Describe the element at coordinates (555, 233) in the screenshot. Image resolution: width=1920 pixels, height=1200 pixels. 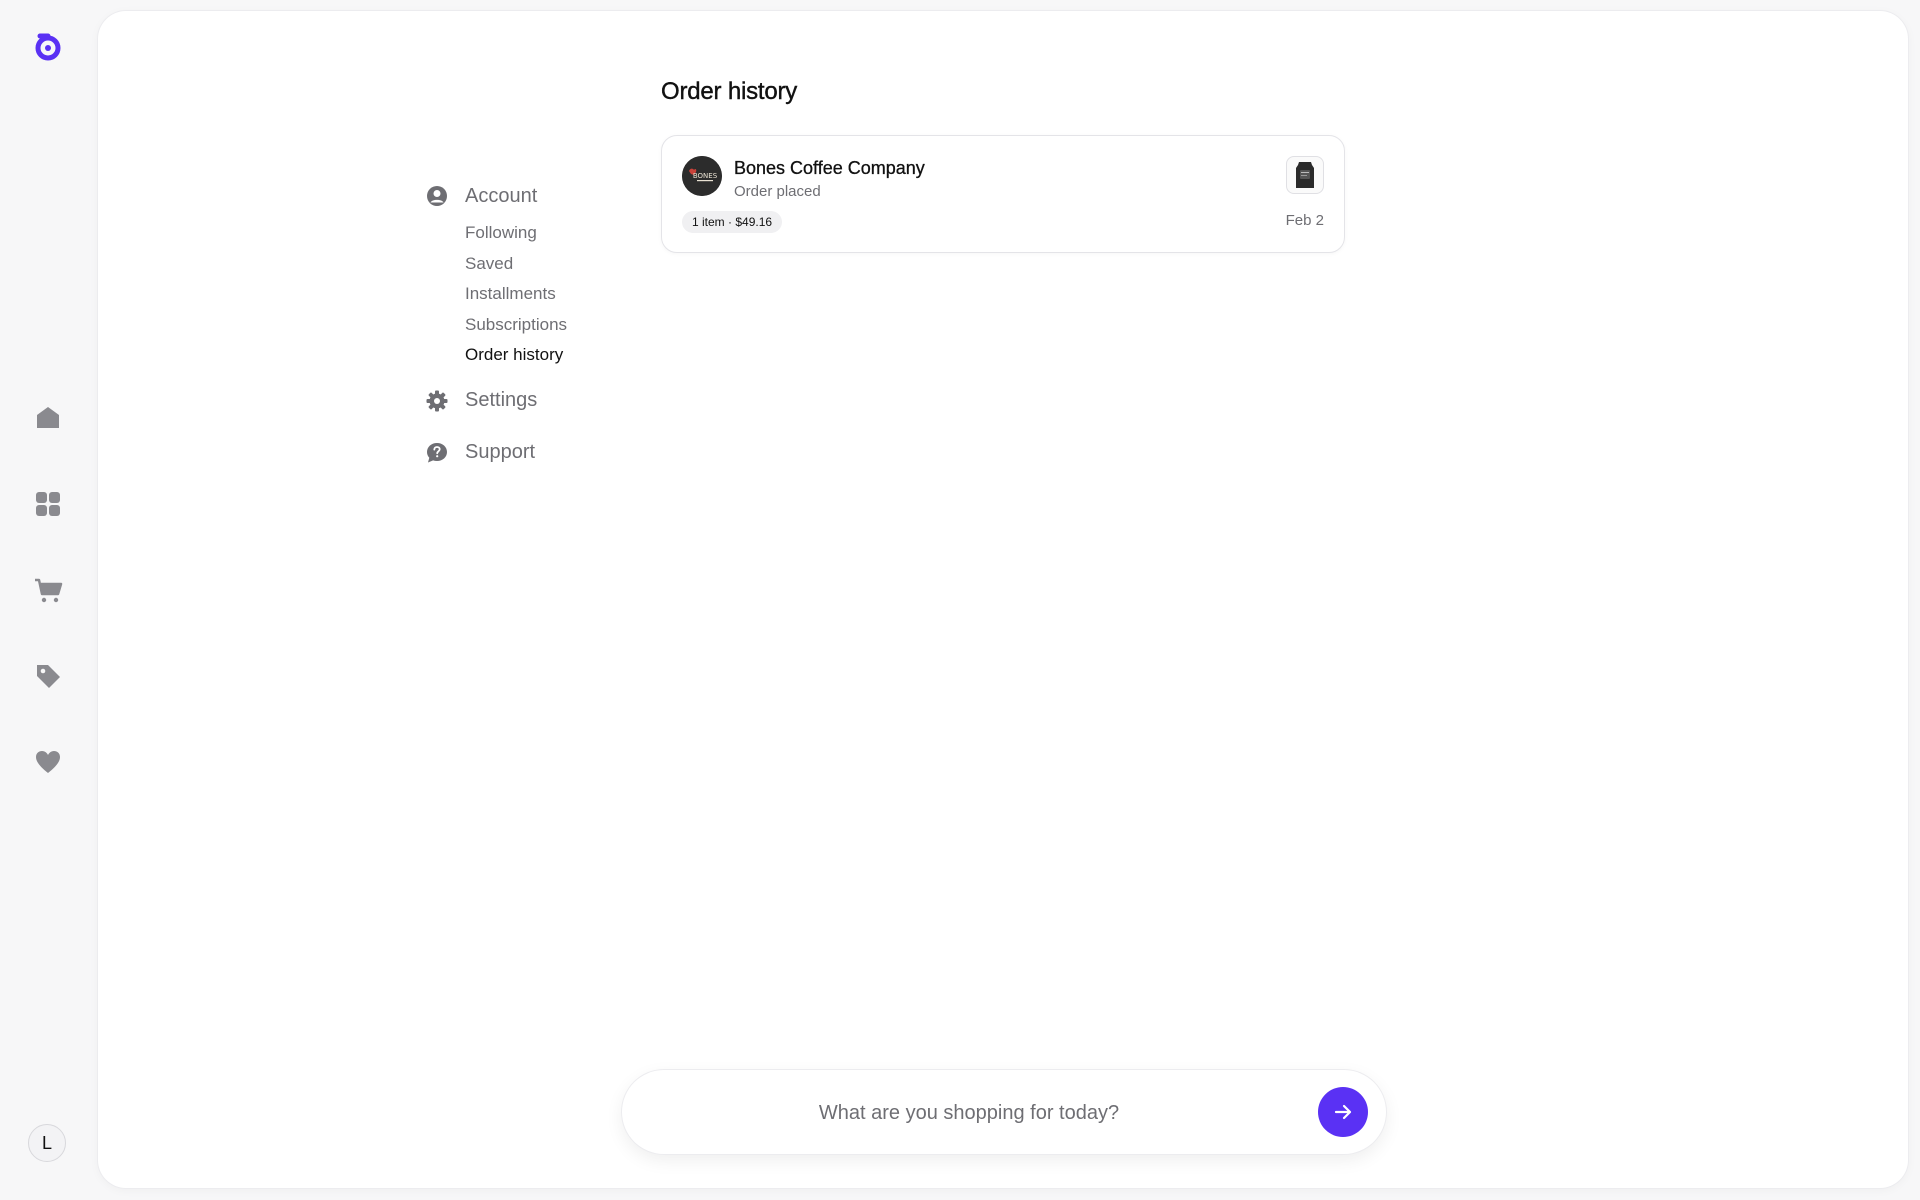
I see `nav-item-following: Following` at that location.